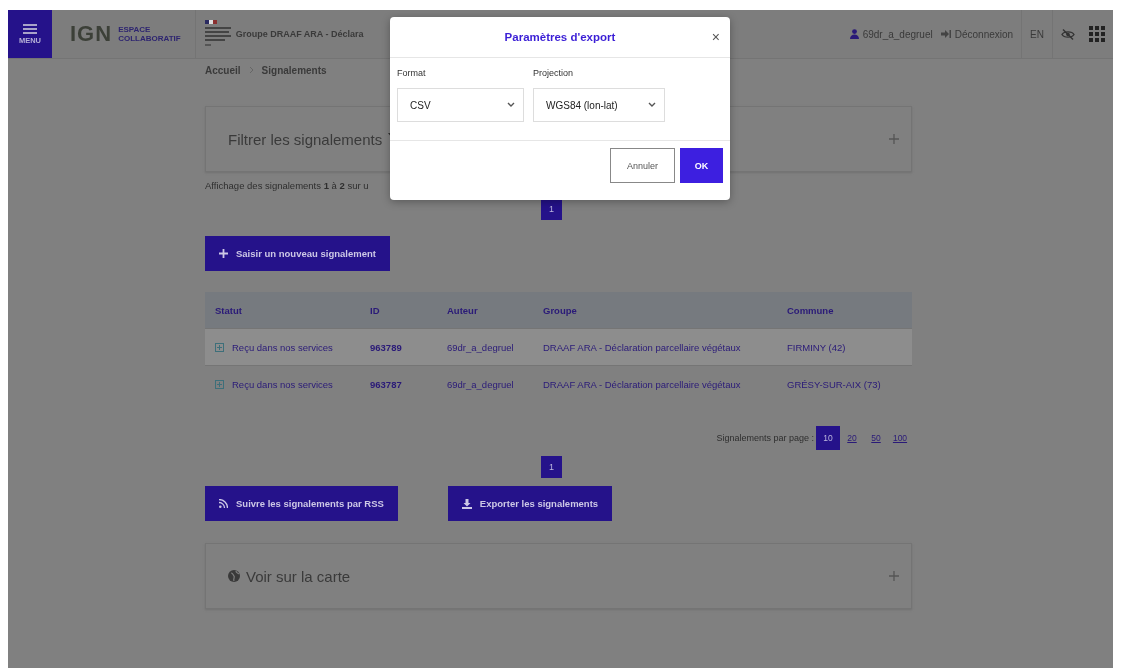 This screenshot has height=668, width=1121. I want to click on commune-cell: GRÉSY-SUR-AIX (73), so click(834, 384).